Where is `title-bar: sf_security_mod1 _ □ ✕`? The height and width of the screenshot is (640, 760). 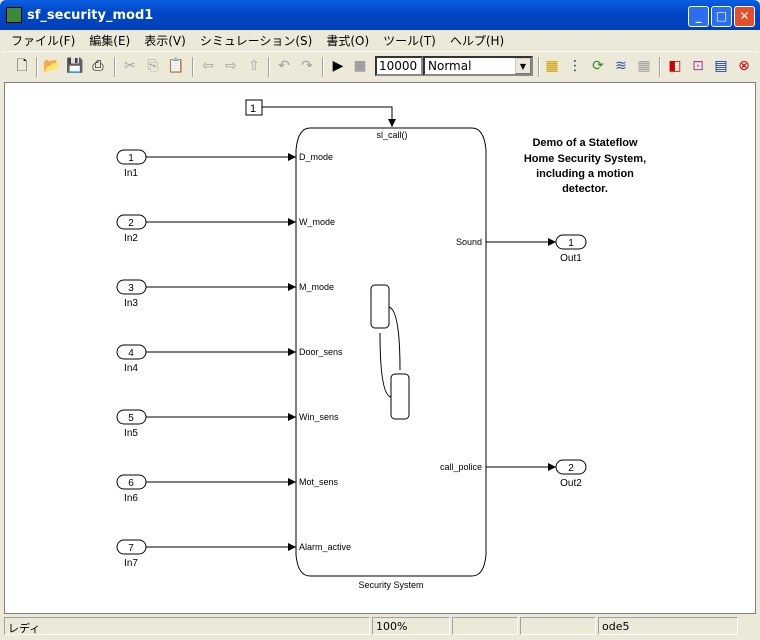
title-bar: sf_security_mod1 _ □ ✕ is located at coordinates (380, 15).